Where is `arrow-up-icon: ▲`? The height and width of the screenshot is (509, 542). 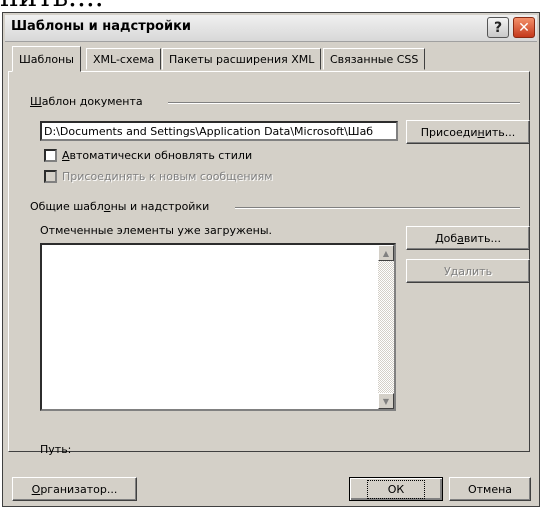
arrow-up-icon: ▲ is located at coordinates (386, 253).